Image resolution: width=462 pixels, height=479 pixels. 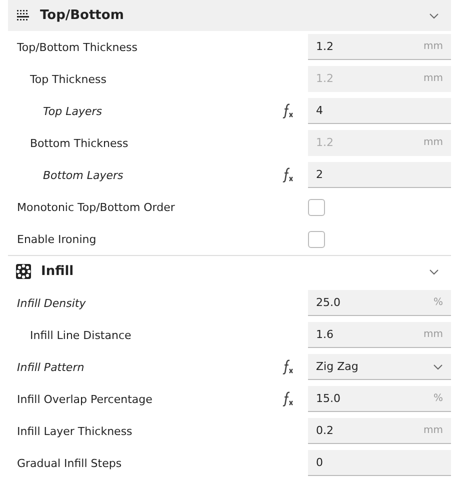 I want to click on setting-label: Monotonic Top/Bottom Order, so click(x=96, y=207).